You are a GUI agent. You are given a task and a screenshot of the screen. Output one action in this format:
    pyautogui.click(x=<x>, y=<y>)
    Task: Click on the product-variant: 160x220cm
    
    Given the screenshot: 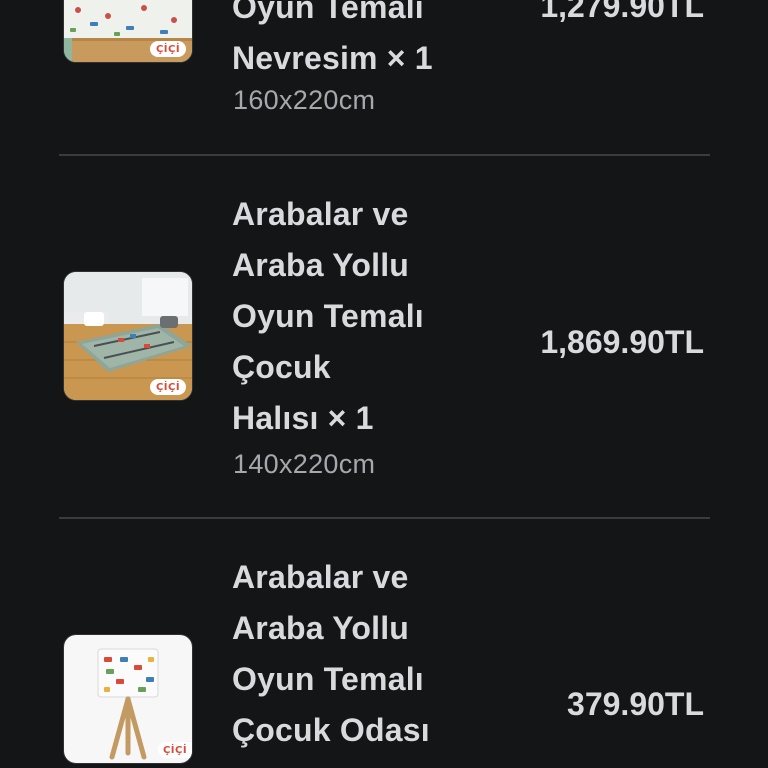 What is the action you would take?
    pyautogui.click(x=304, y=100)
    